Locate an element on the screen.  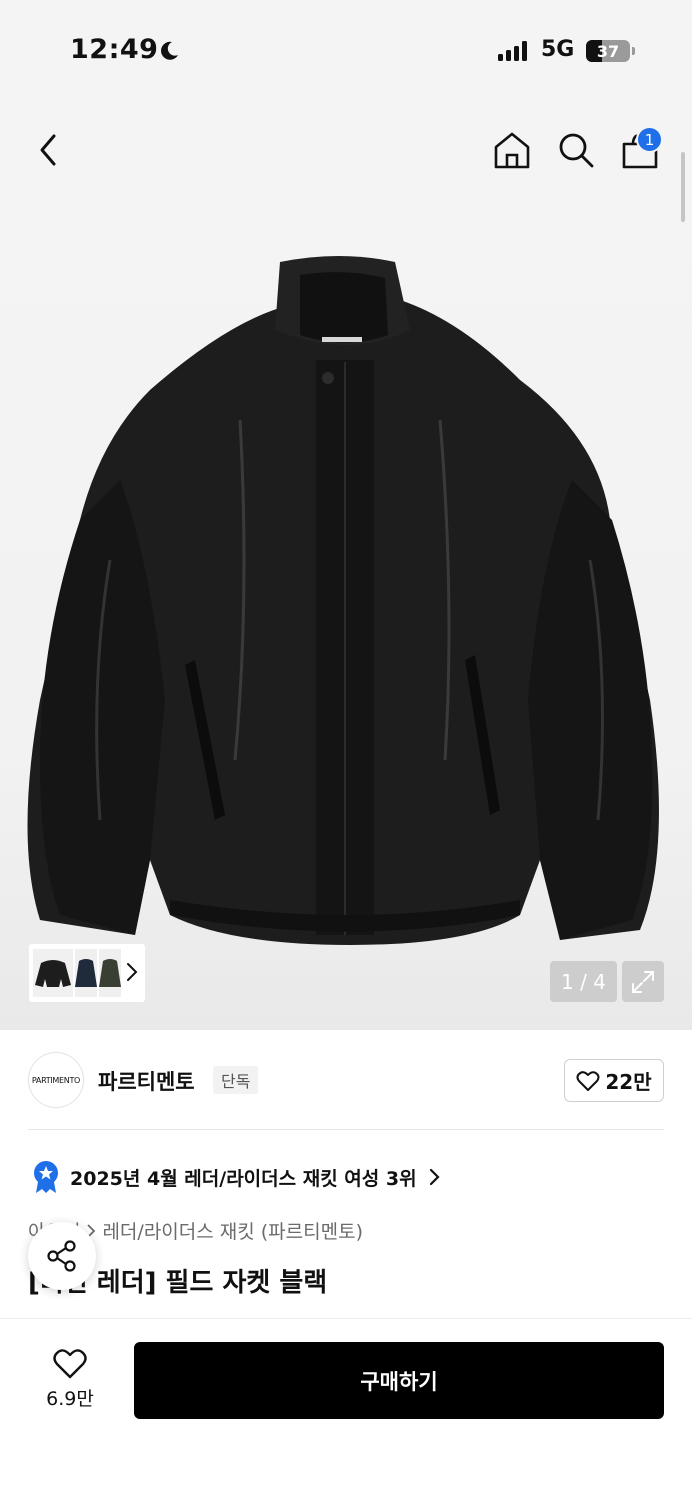
share-icon is located at coordinates (61, 1256).